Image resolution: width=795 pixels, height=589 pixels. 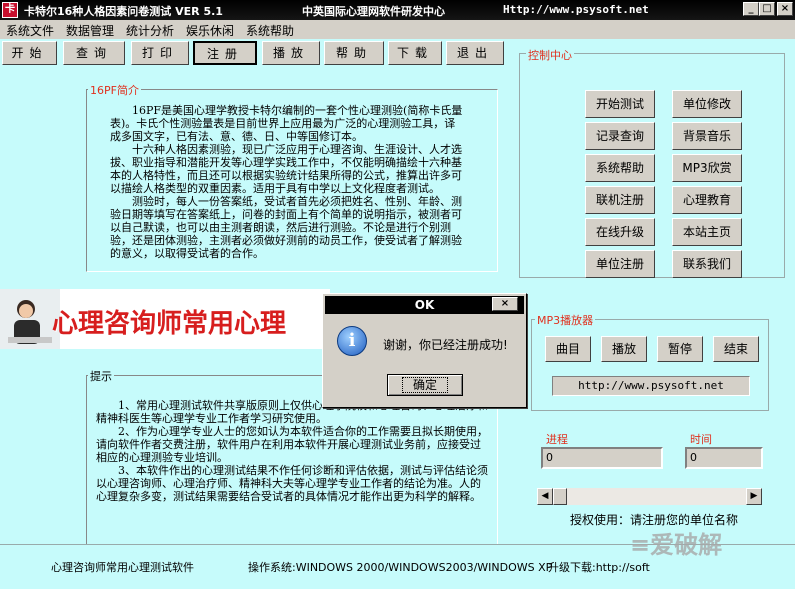 What do you see at coordinates (225, 53) in the screenshot?
I see `toolbar-register-button: 注册` at bounding box center [225, 53].